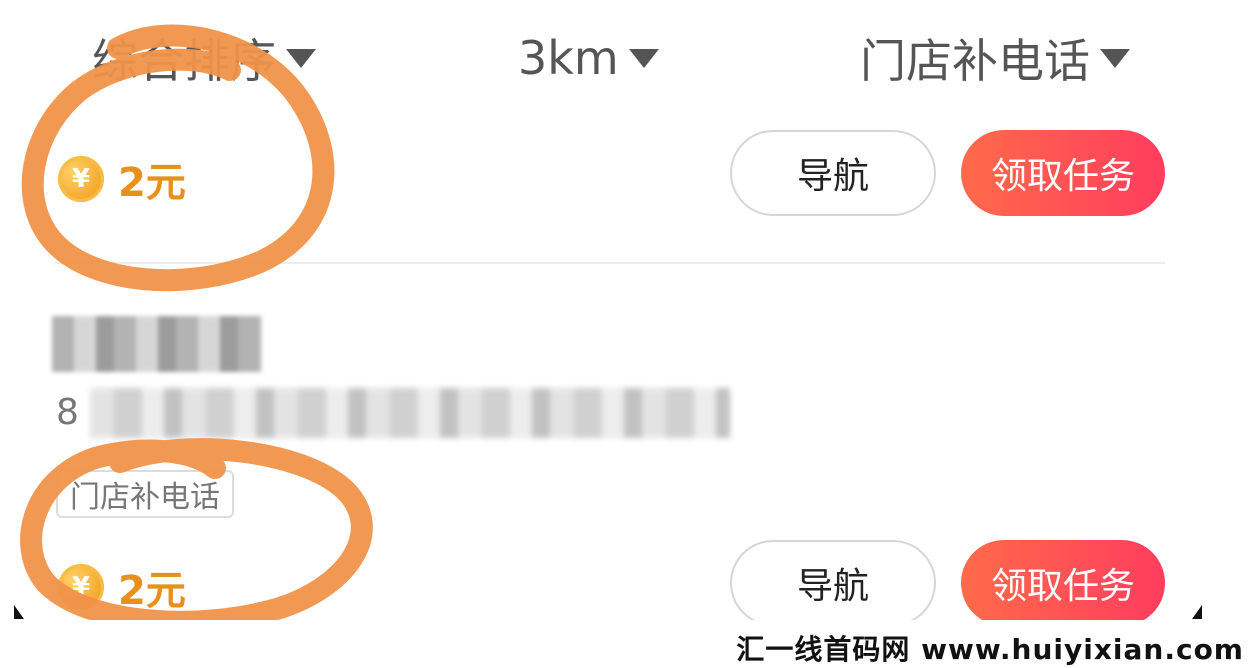 Image resolution: width=1250 pixels, height=668 pixels. What do you see at coordinates (67, 412) in the screenshot?
I see `store-address-prefix: 8` at bounding box center [67, 412].